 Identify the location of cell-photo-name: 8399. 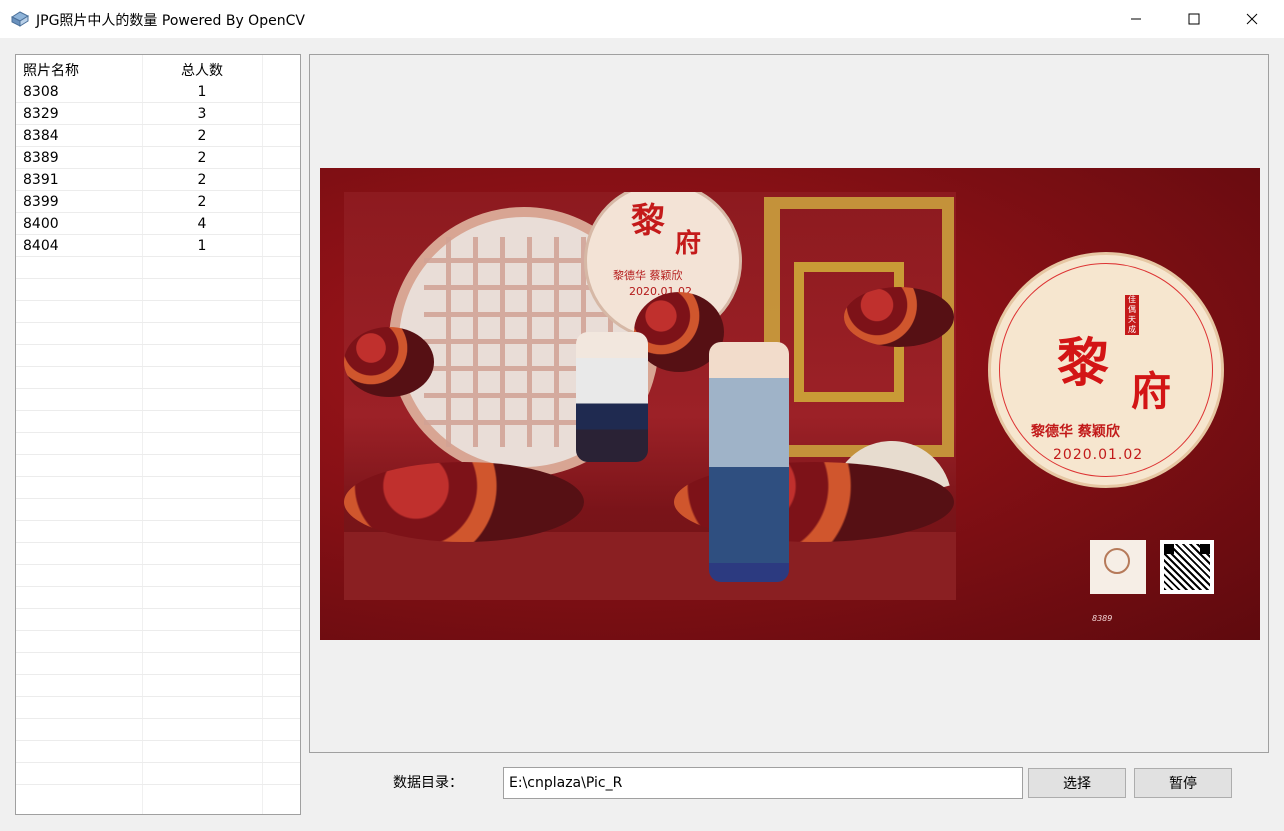
(41, 202).